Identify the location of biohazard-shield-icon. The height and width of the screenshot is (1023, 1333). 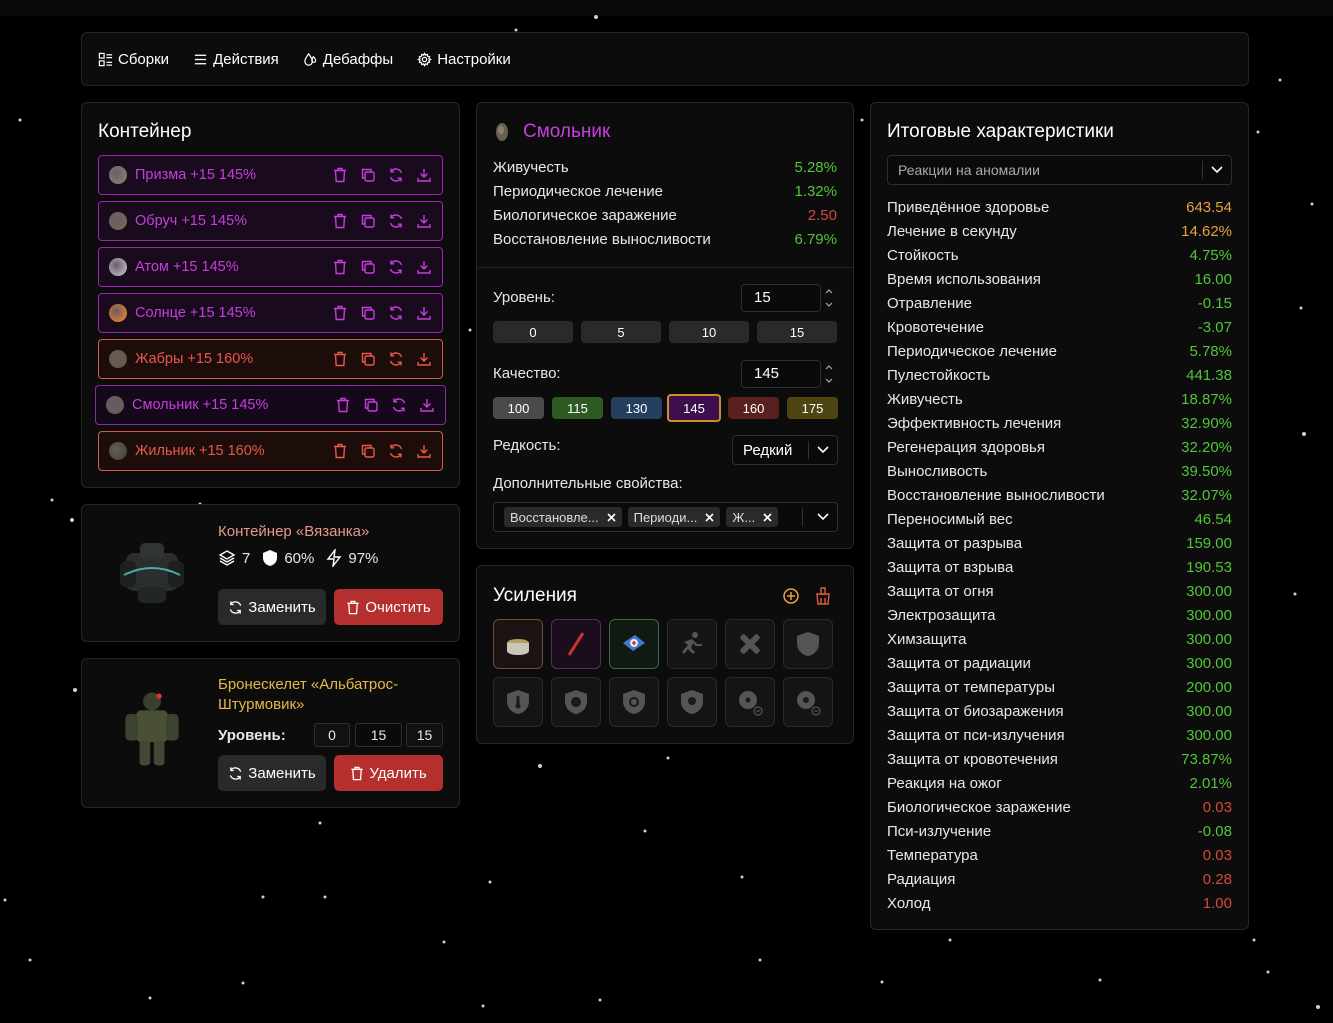
(634, 702).